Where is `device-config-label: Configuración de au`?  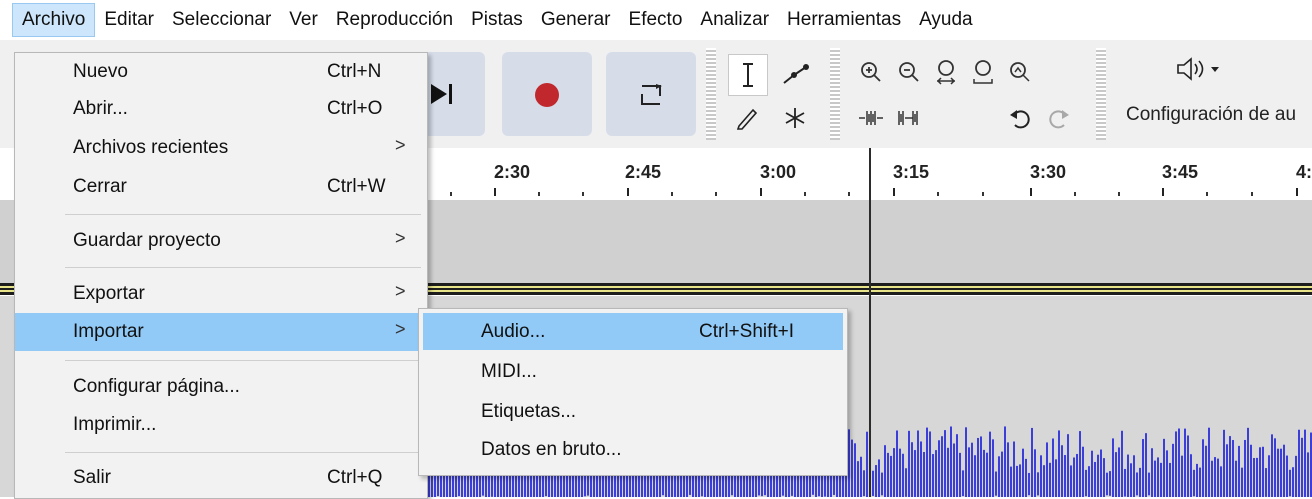 device-config-label: Configuración de au is located at coordinates (1211, 115).